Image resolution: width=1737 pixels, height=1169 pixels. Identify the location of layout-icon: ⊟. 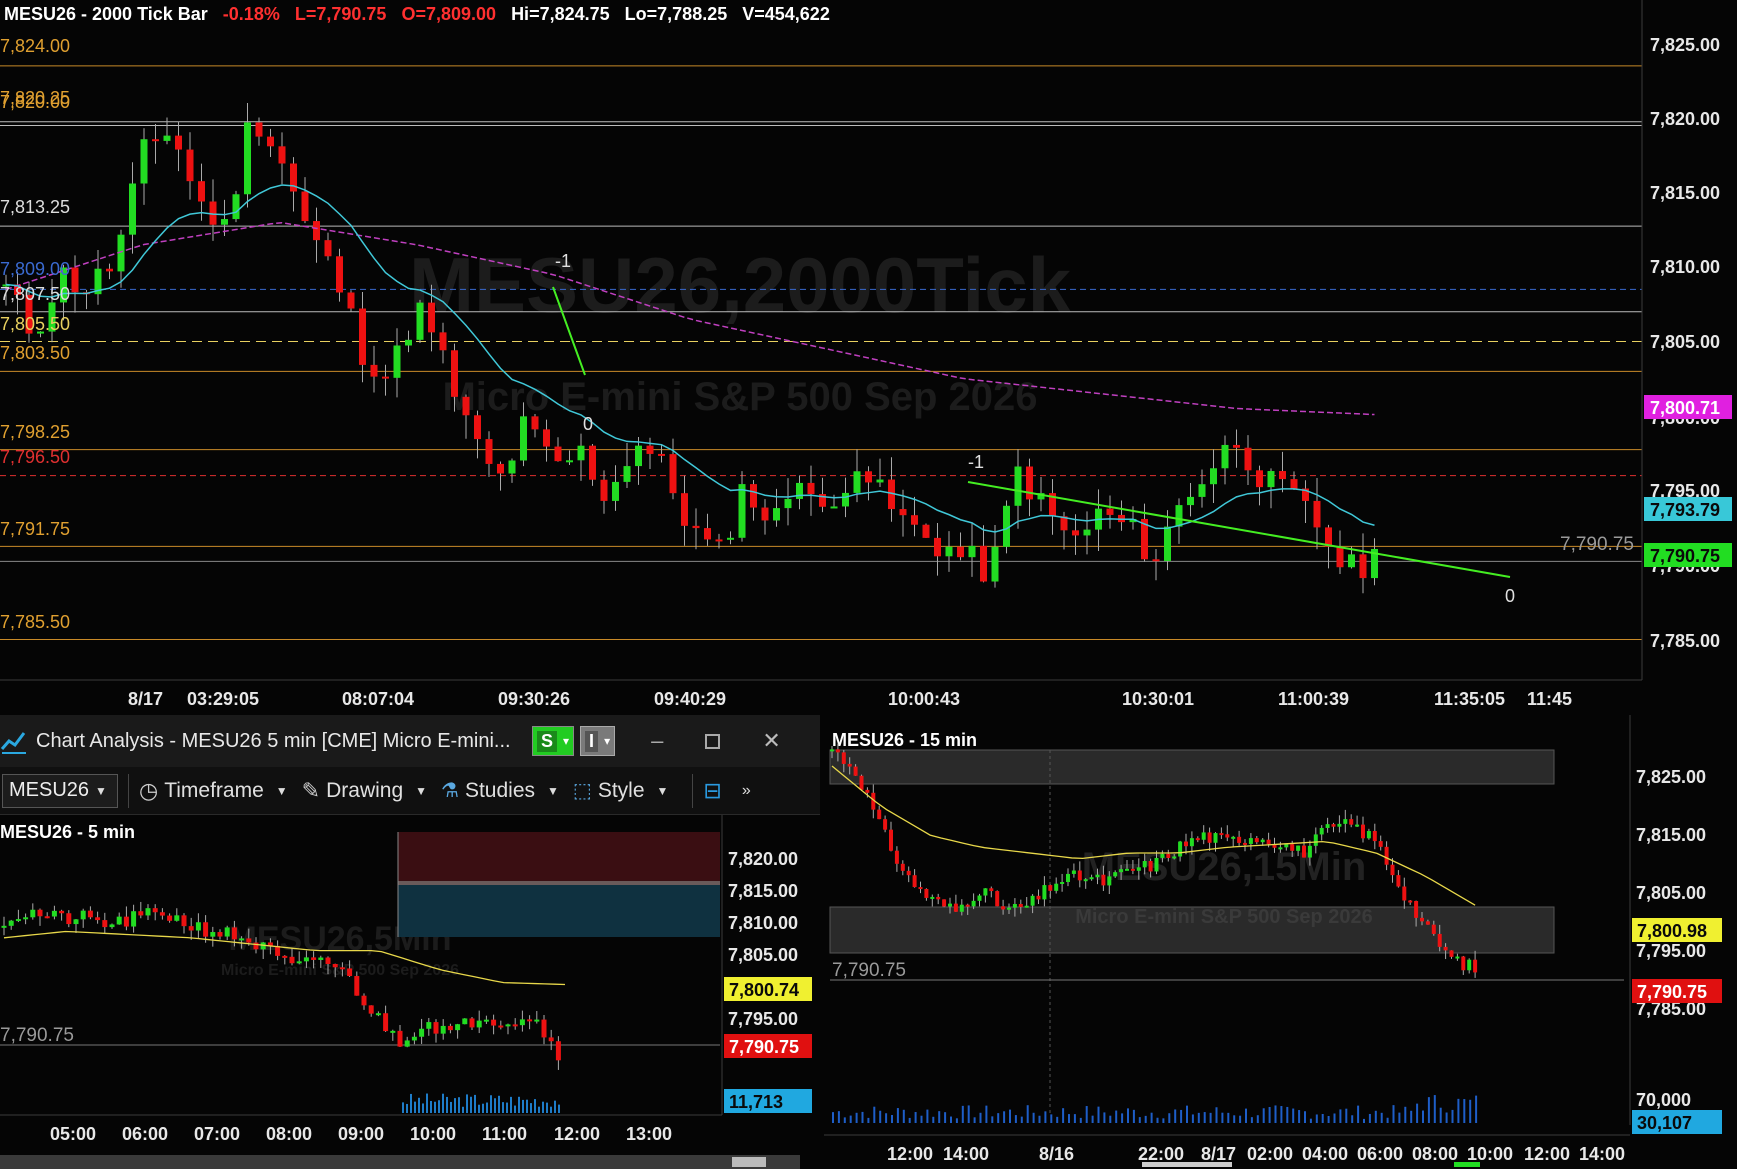
(712, 791).